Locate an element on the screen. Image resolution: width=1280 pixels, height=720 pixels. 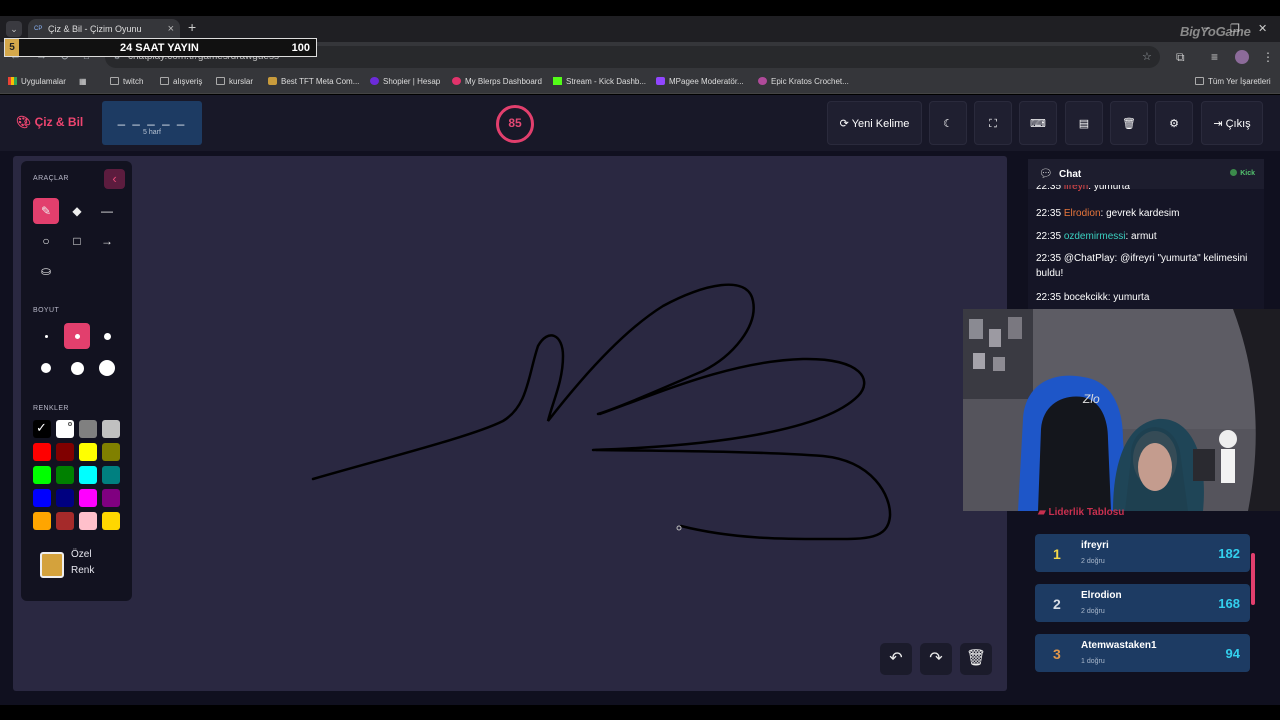
new-tab-icon: + is located at coordinates (192, 27).